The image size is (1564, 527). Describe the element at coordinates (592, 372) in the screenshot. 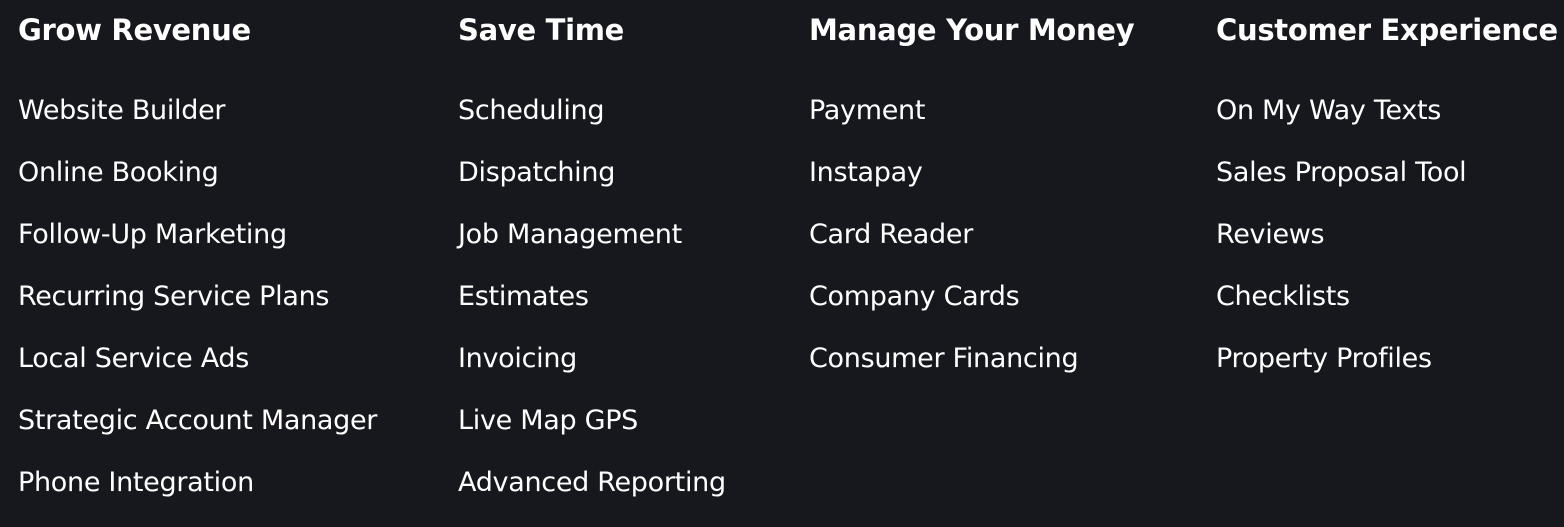

I see `list-item: Invoicing` at that location.